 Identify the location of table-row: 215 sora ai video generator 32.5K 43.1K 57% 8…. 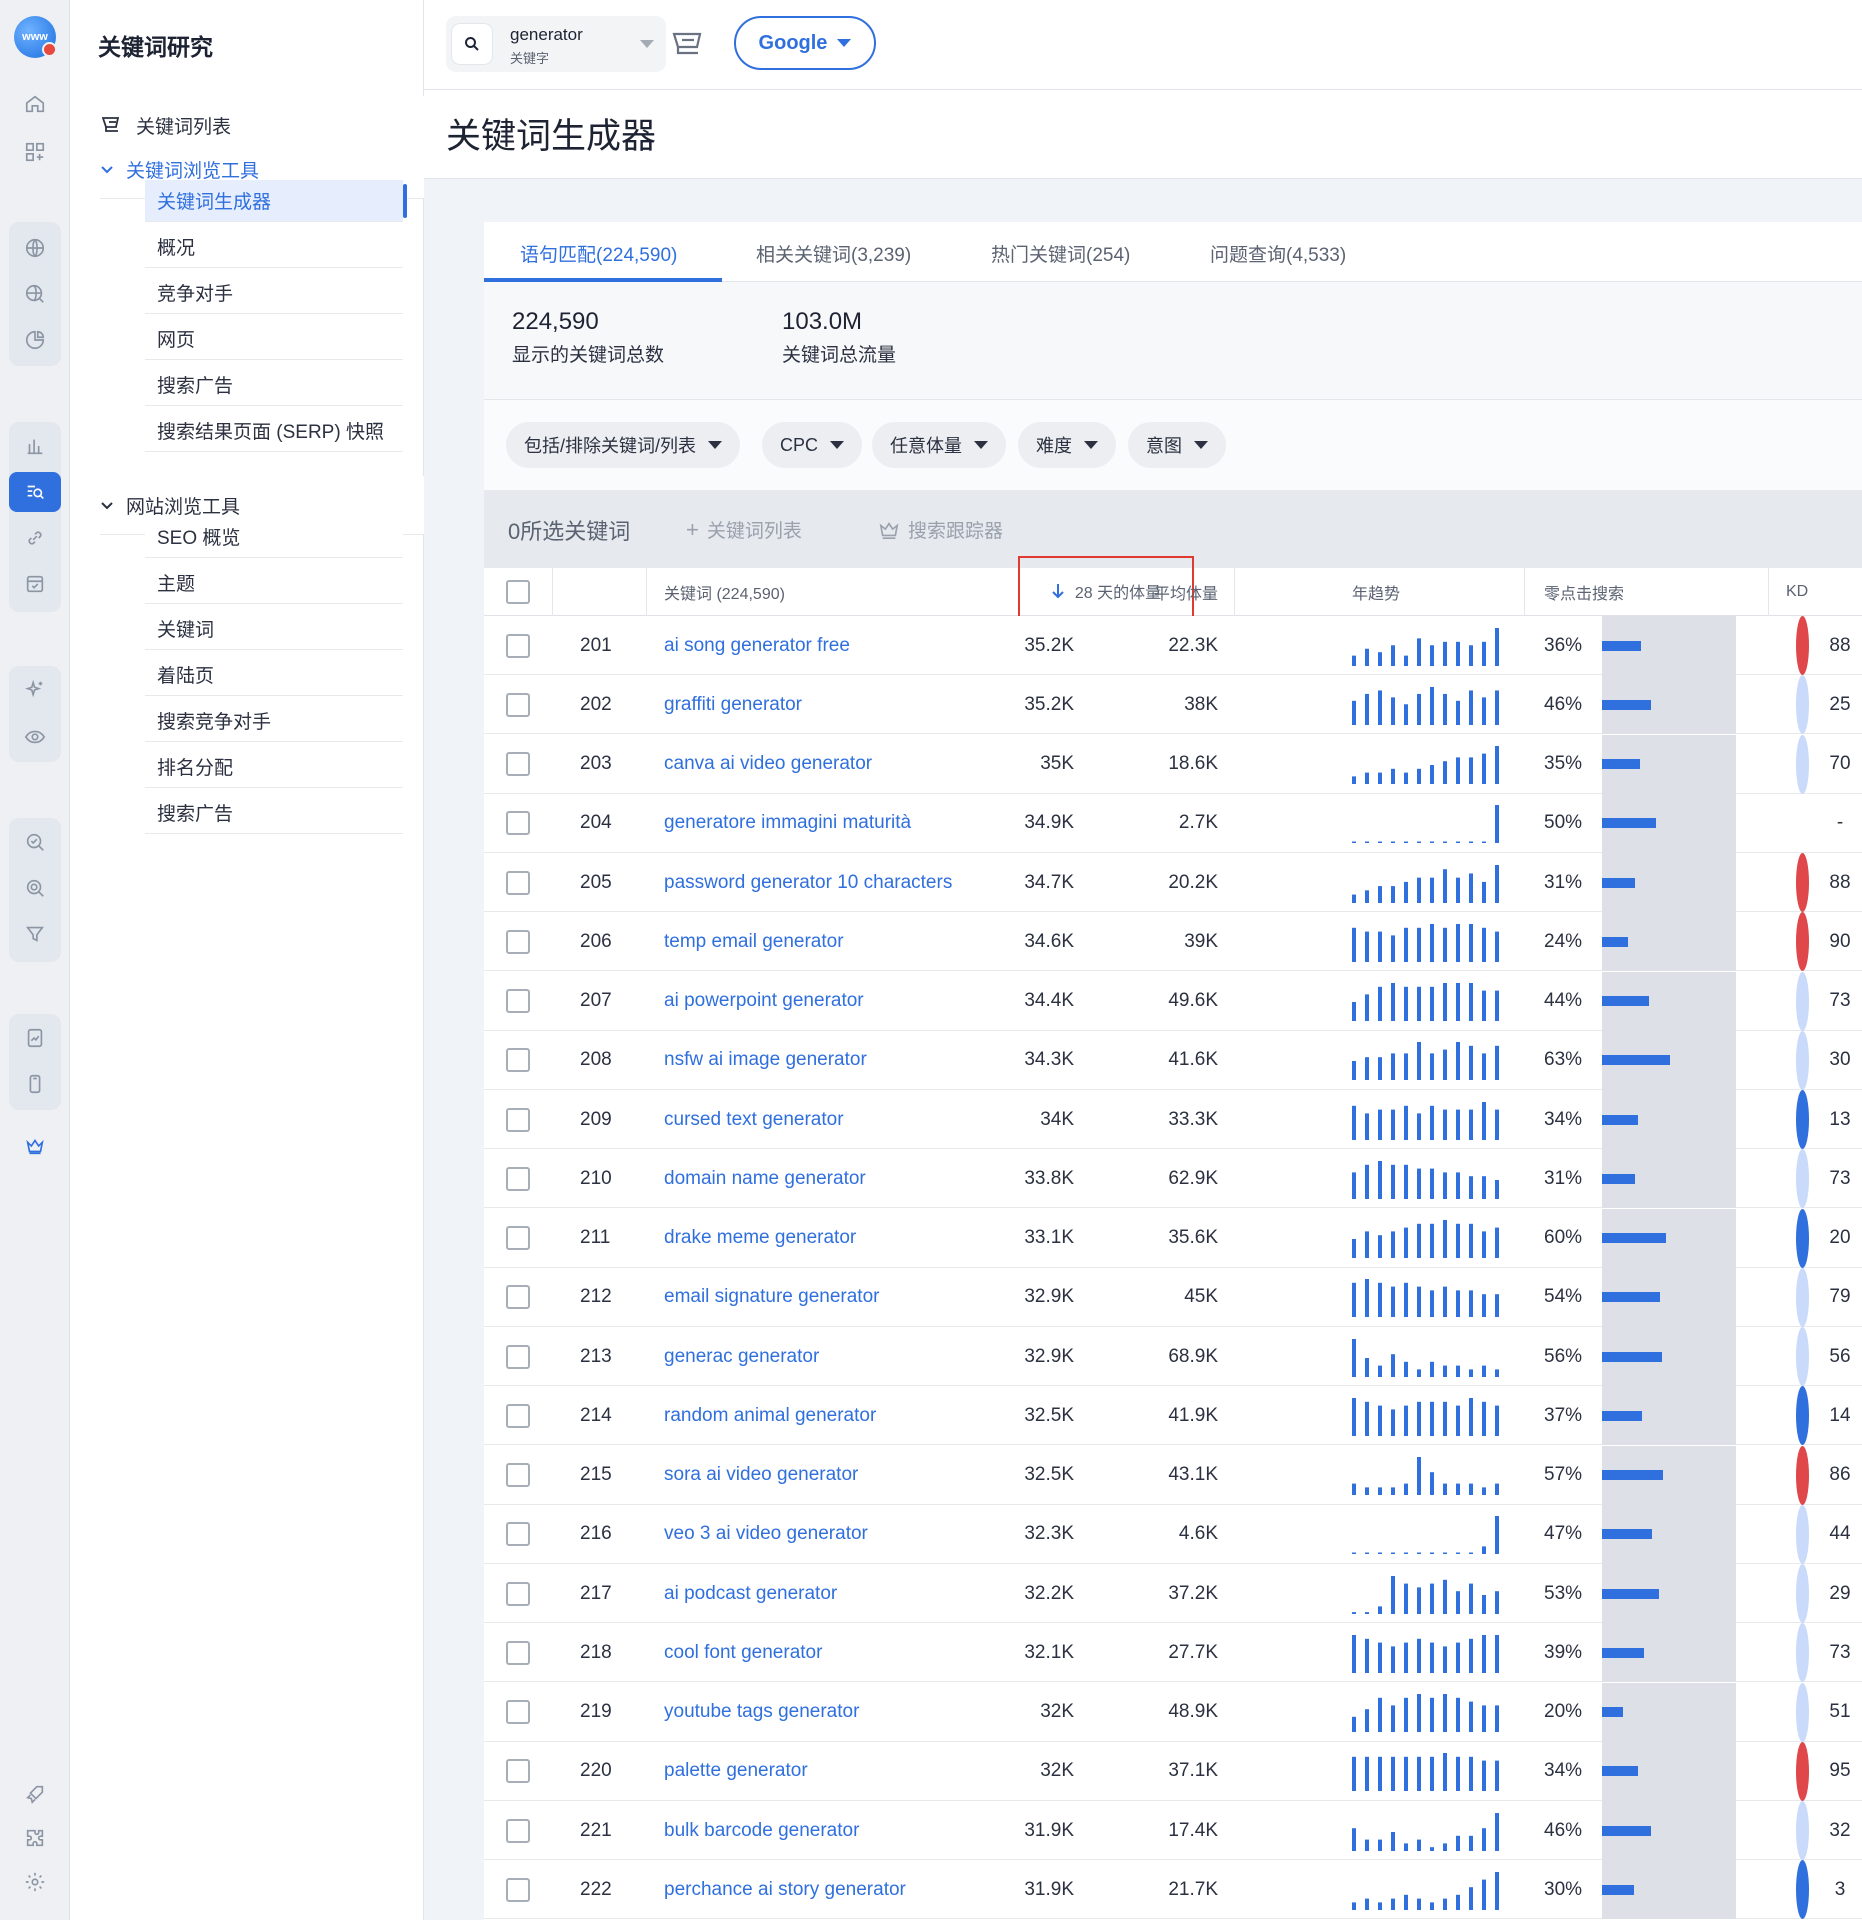
(1173, 1475).